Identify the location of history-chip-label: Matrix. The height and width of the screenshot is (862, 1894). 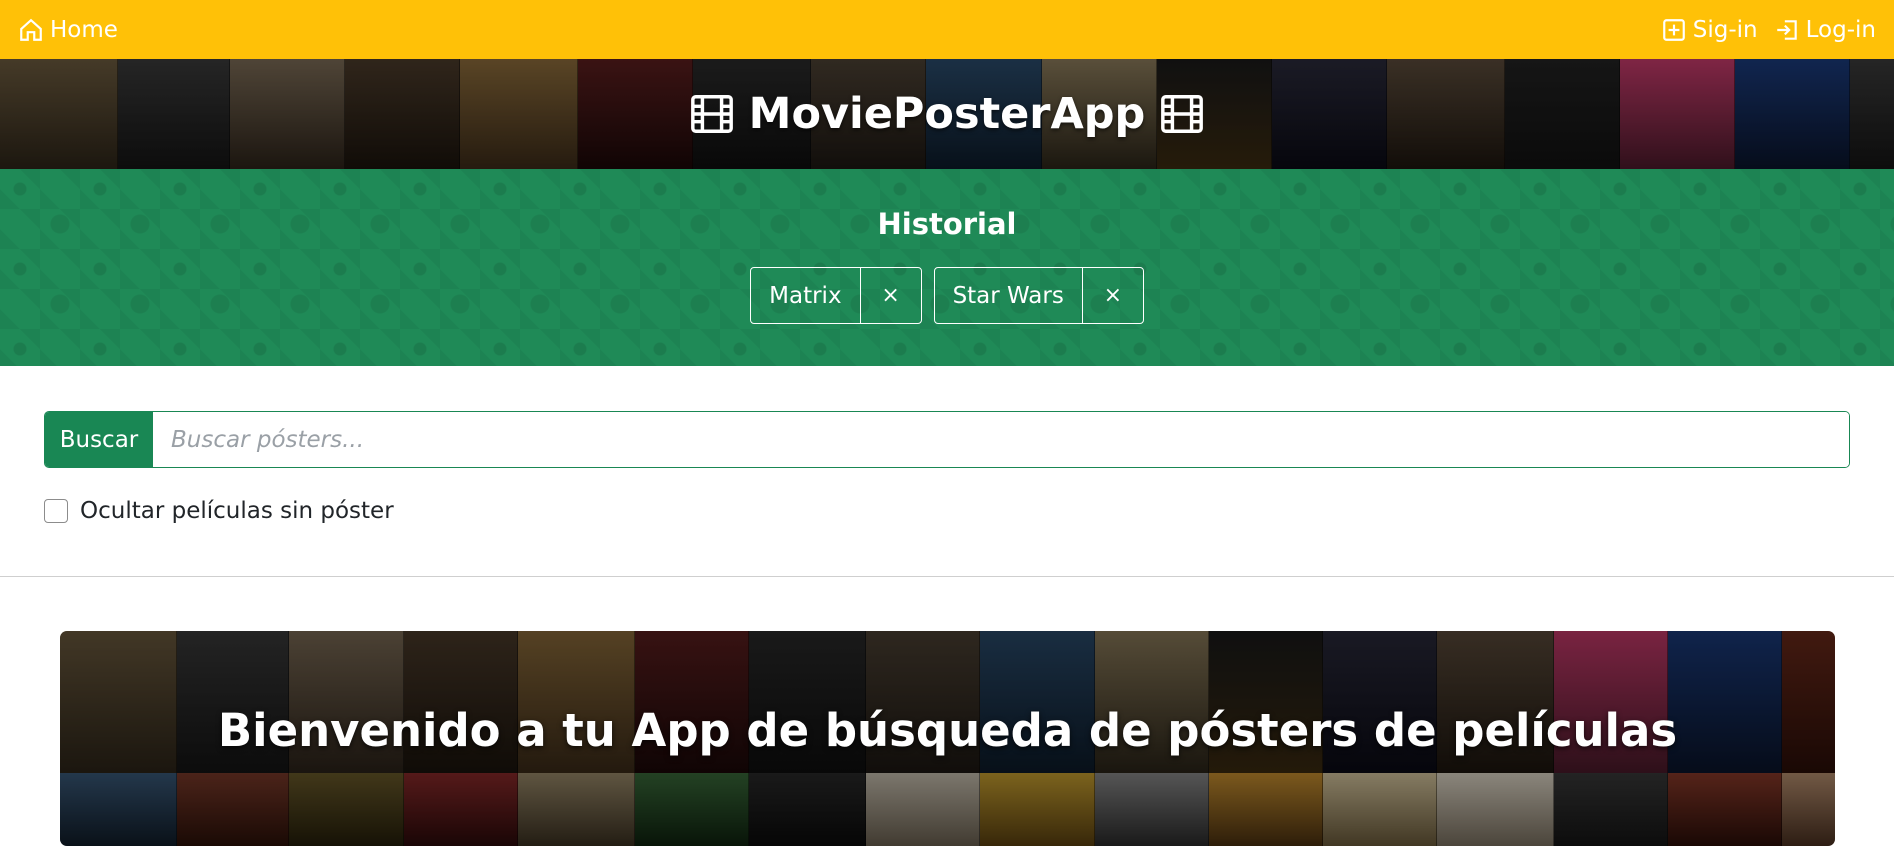
(806, 295).